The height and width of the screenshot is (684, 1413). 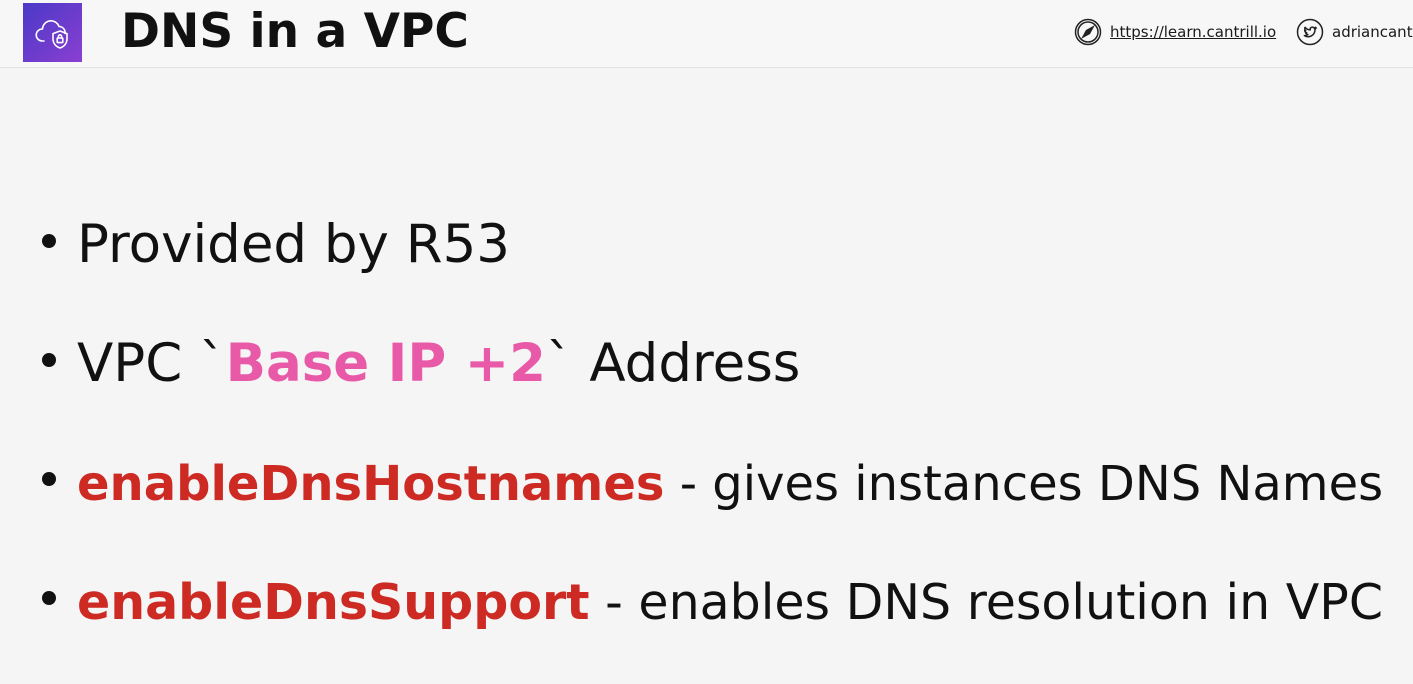 What do you see at coordinates (294, 244) in the screenshot?
I see `bullet-text: Provided by R53` at bounding box center [294, 244].